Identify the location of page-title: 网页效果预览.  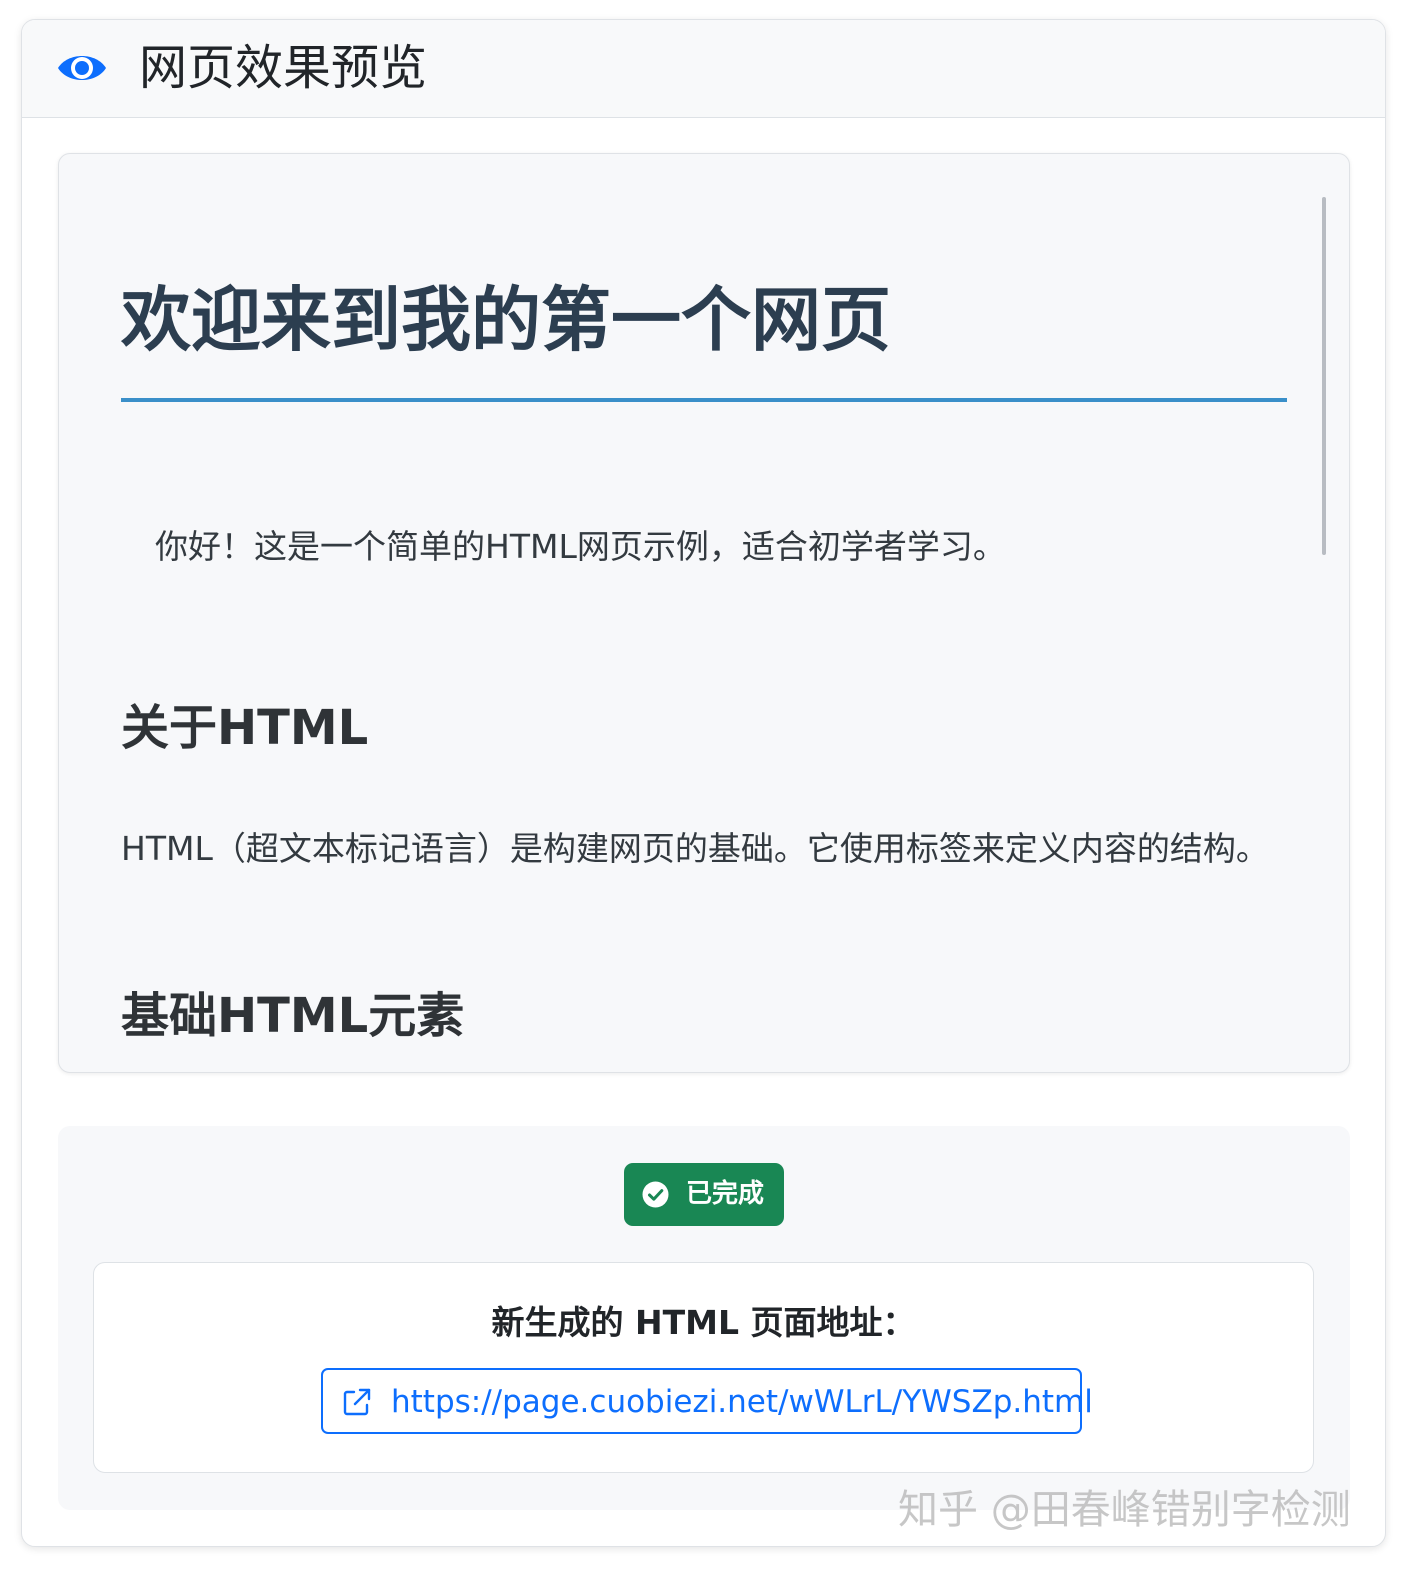
(283, 68).